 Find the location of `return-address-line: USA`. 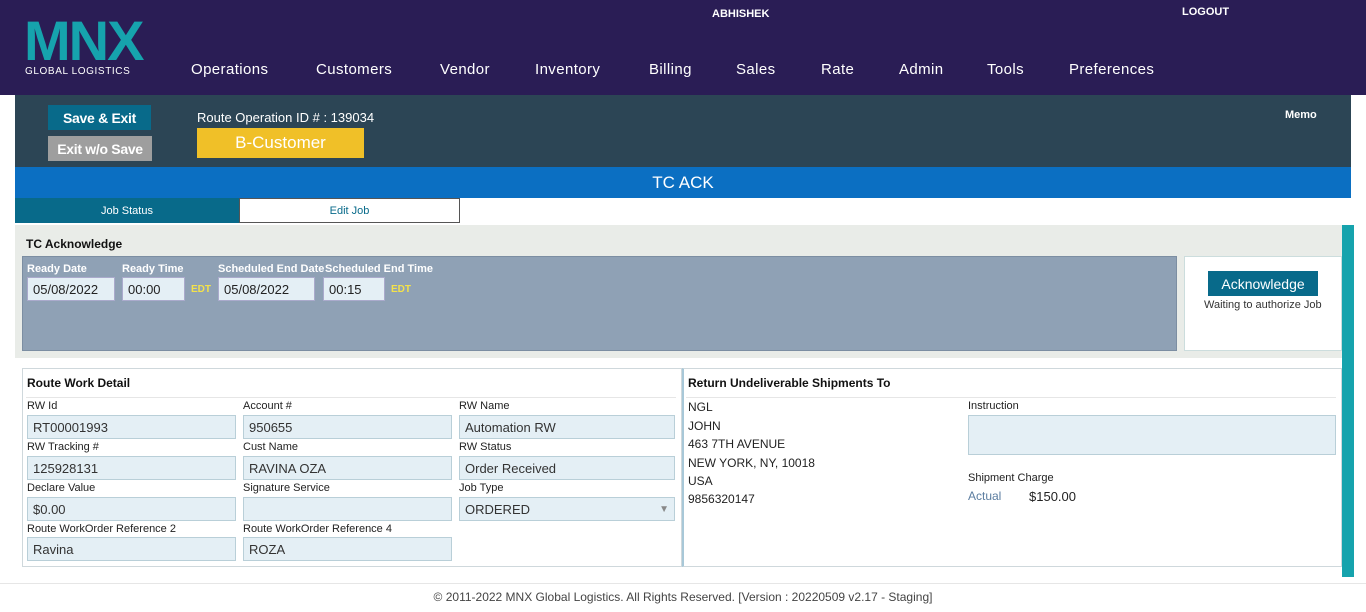

return-address-line: USA is located at coordinates (700, 481).